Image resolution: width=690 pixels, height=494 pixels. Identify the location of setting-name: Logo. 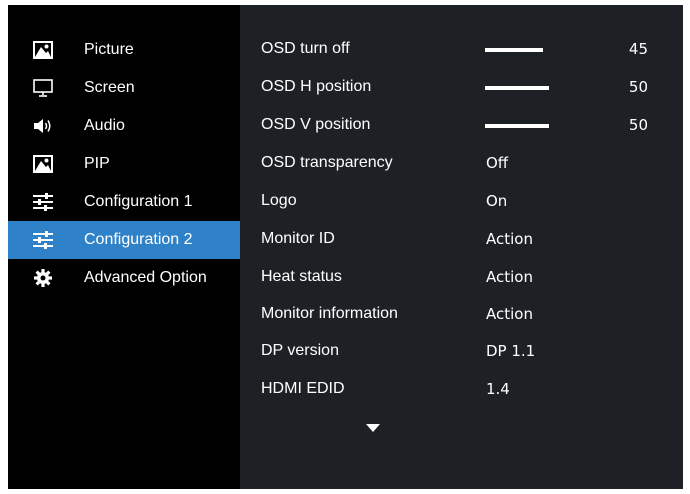
(279, 200).